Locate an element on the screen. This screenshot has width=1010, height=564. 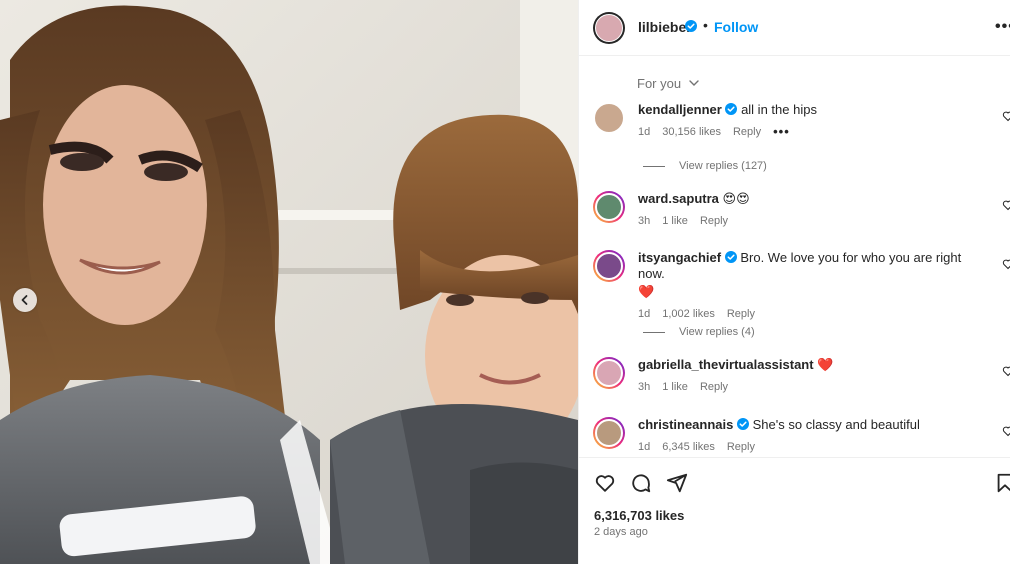
commenter-username: itsyangachief is located at coordinates (679, 257).